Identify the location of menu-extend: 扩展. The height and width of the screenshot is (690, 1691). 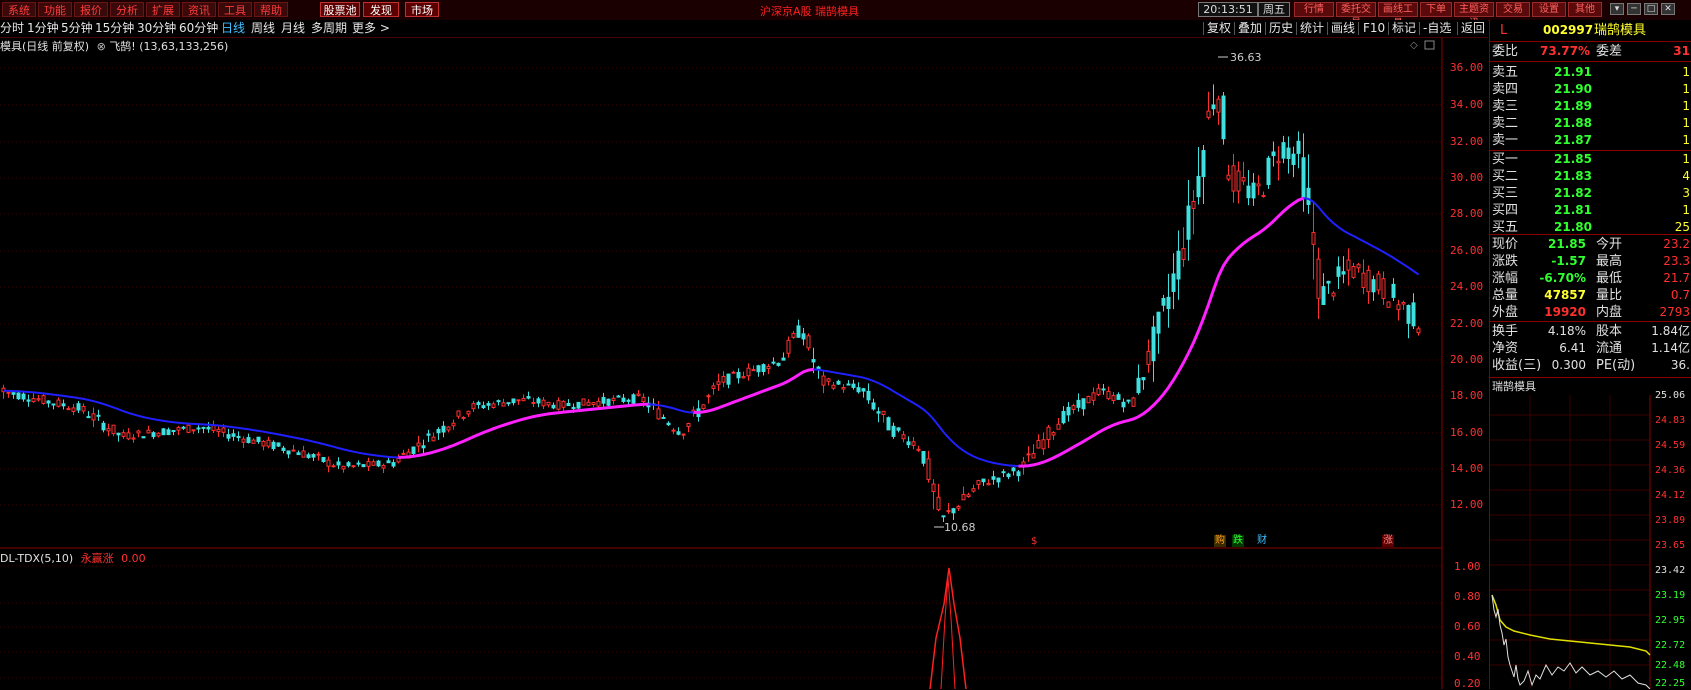
(163, 9).